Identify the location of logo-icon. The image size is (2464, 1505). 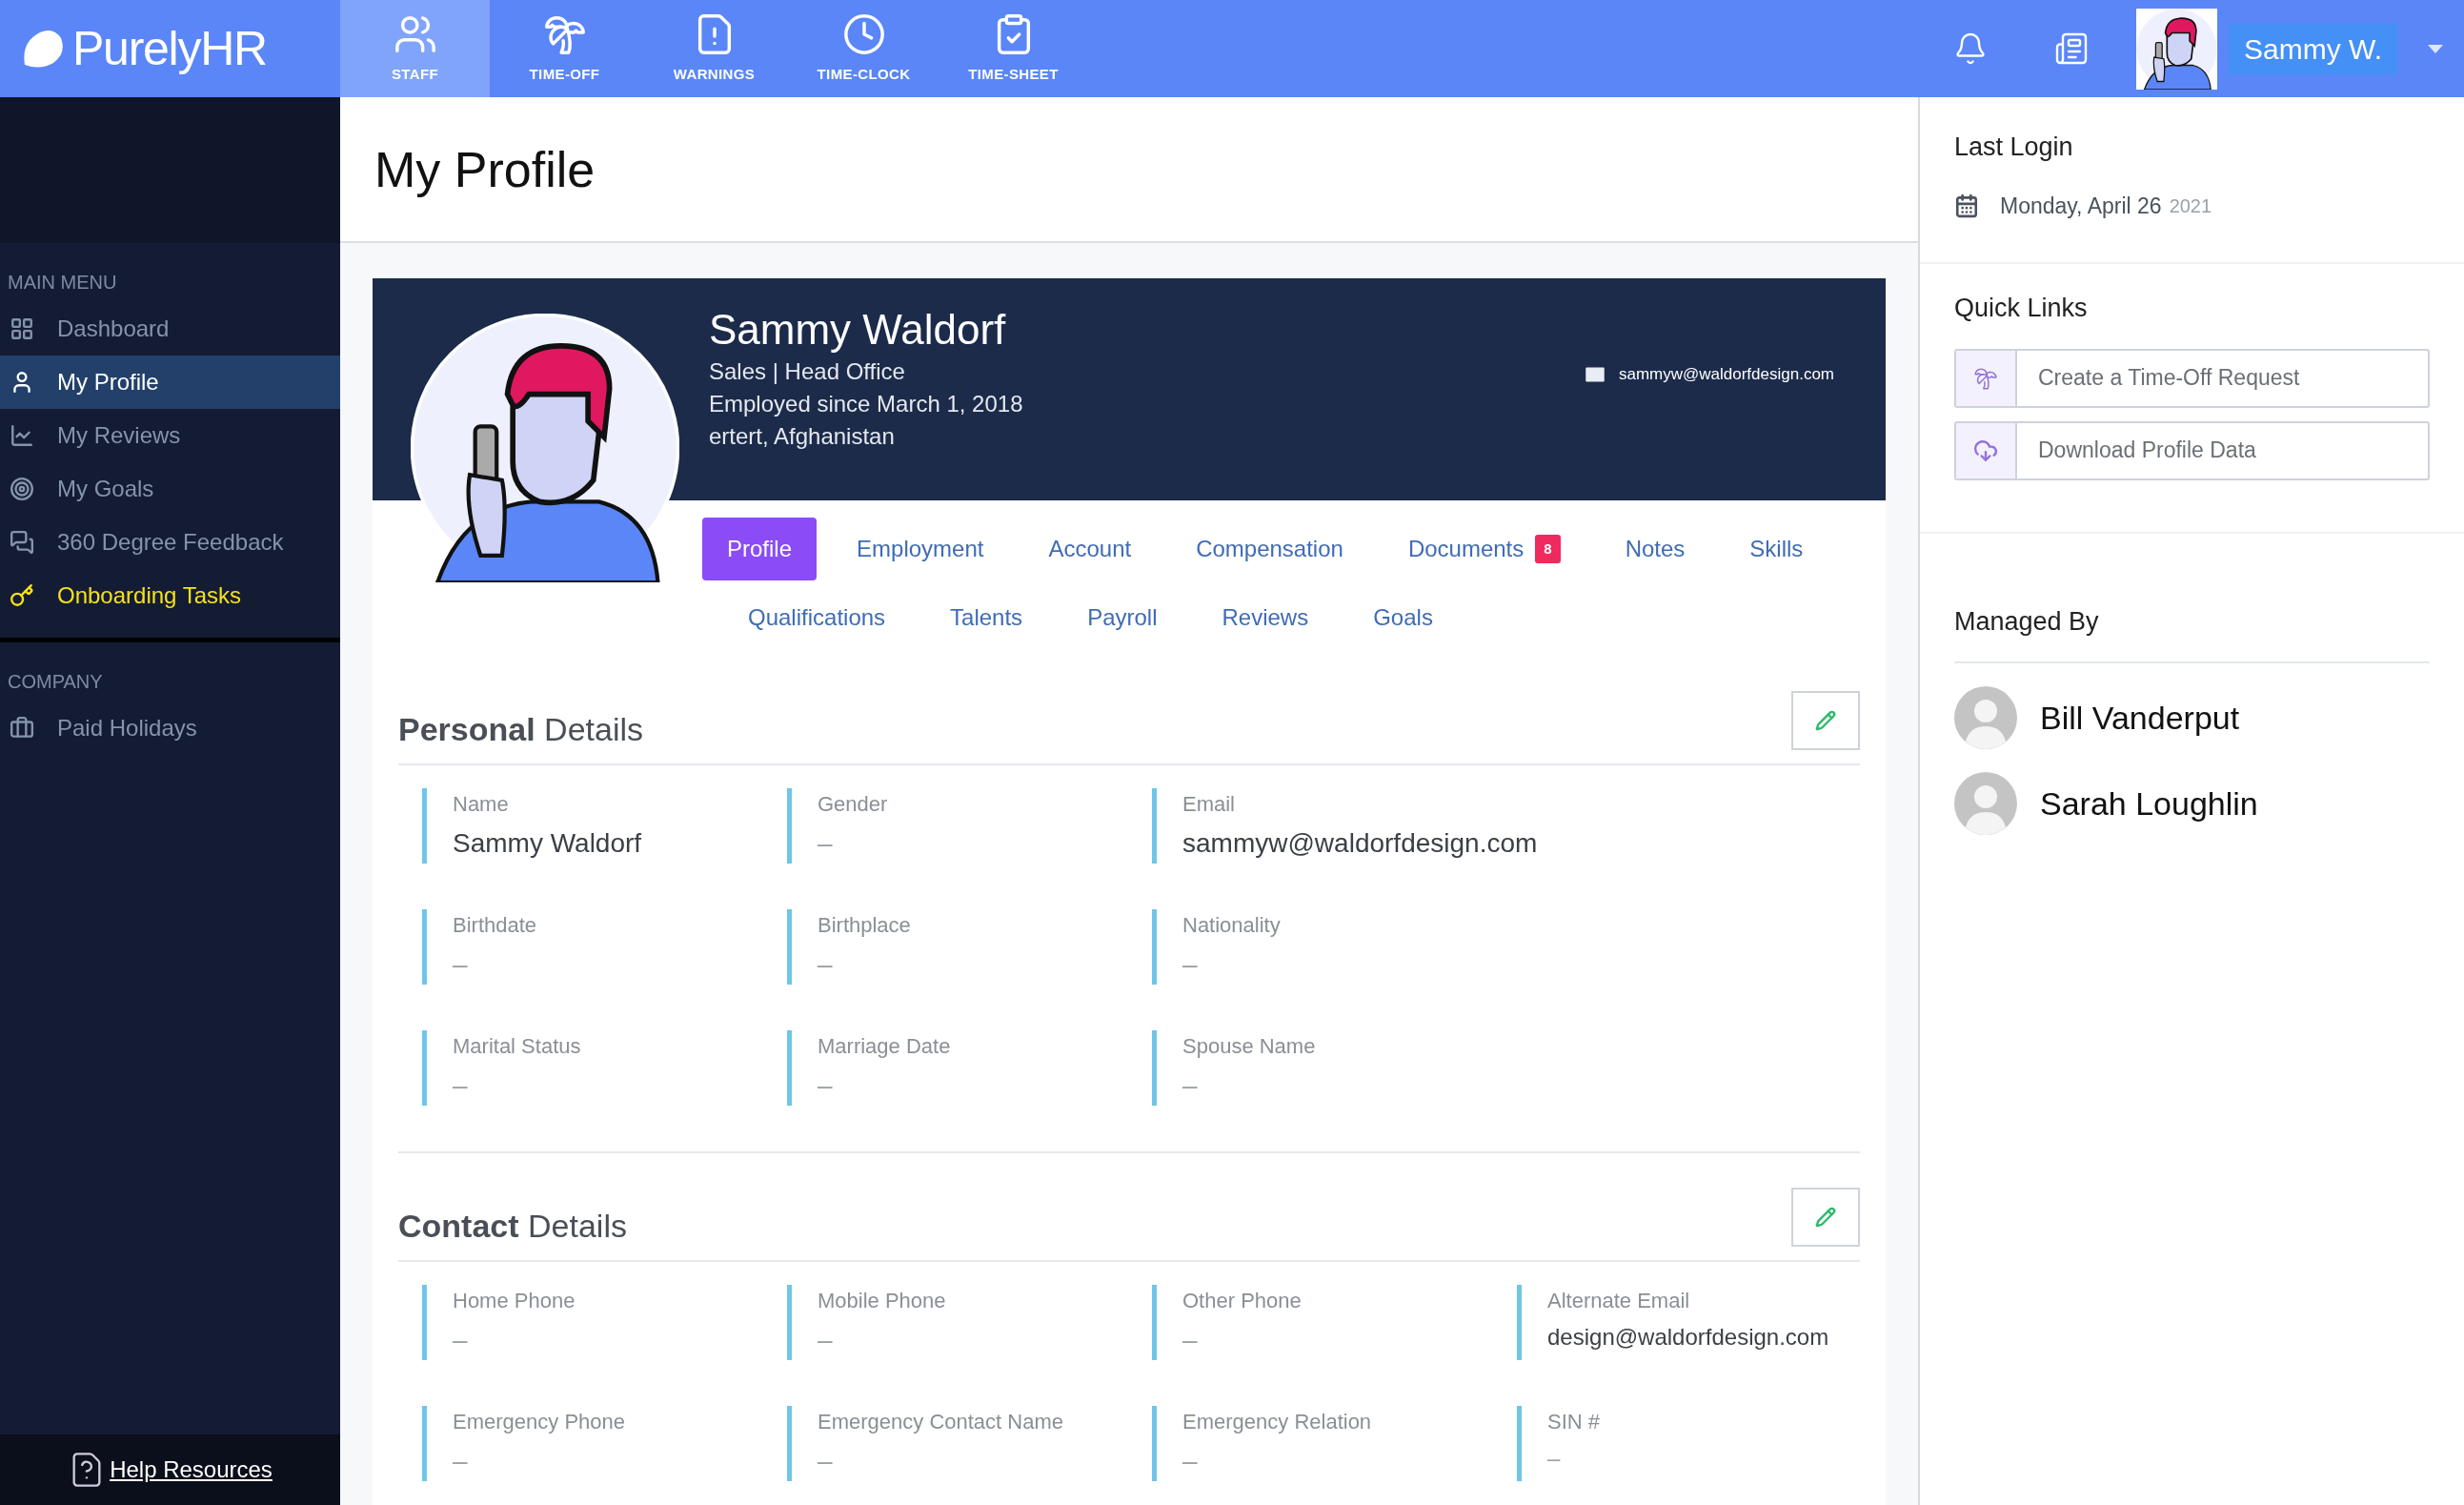
(43, 49).